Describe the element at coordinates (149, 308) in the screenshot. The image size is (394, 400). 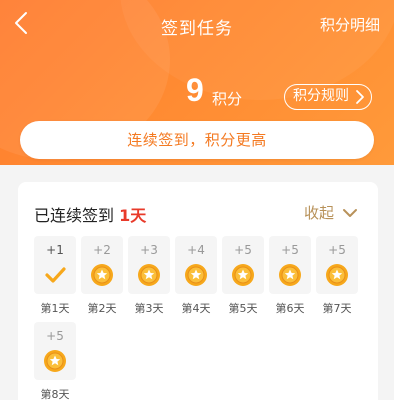
I see `day-label: 第3天` at that location.